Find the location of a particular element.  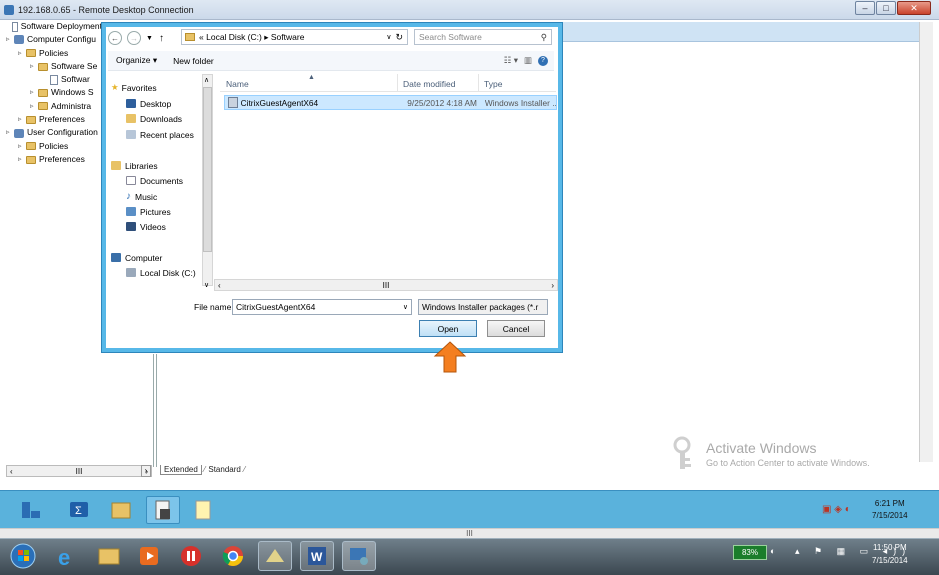

breadcrumb-folder: Software is located at coordinates (288, 37).